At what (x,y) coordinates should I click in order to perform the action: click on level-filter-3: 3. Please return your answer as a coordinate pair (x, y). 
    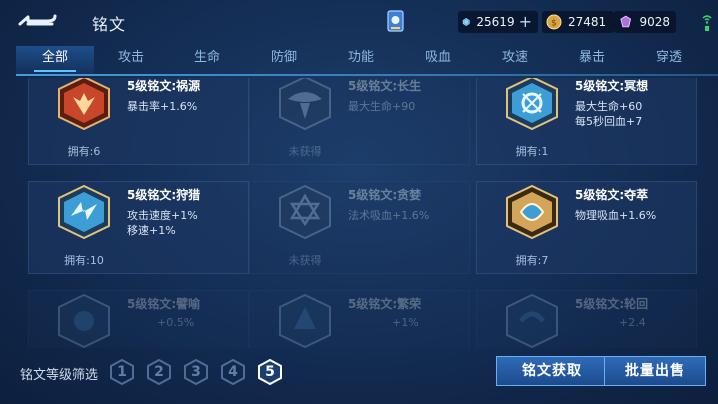
    Looking at the image, I should click on (196, 372).